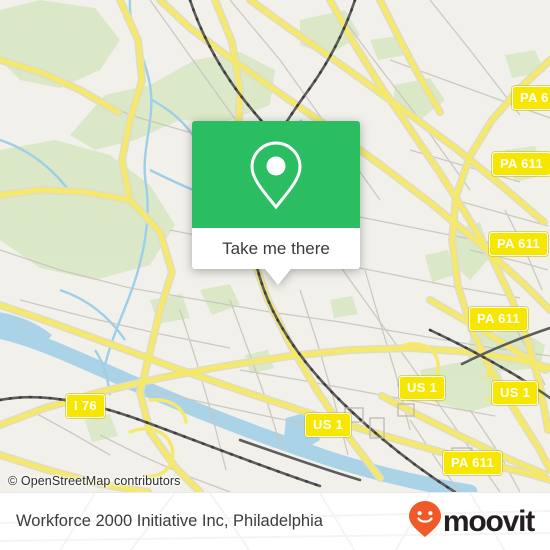 This screenshot has width=550, height=550. I want to click on popup-tail, so click(278, 277).